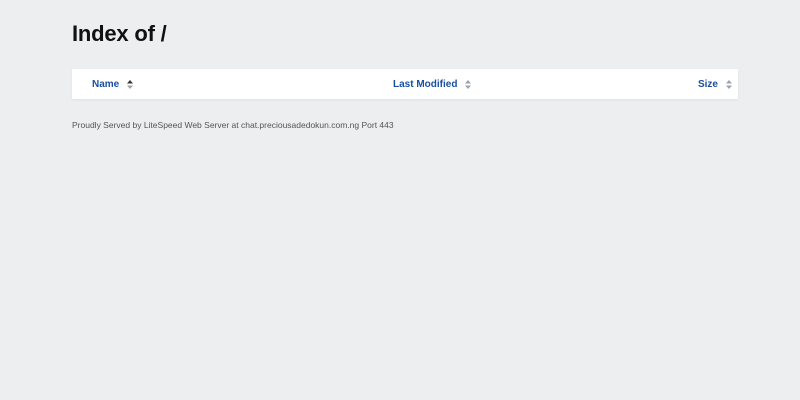 The height and width of the screenshot is (400, 800). I want to click on column-header-last-modified: Last Modified, so click(432, 84).